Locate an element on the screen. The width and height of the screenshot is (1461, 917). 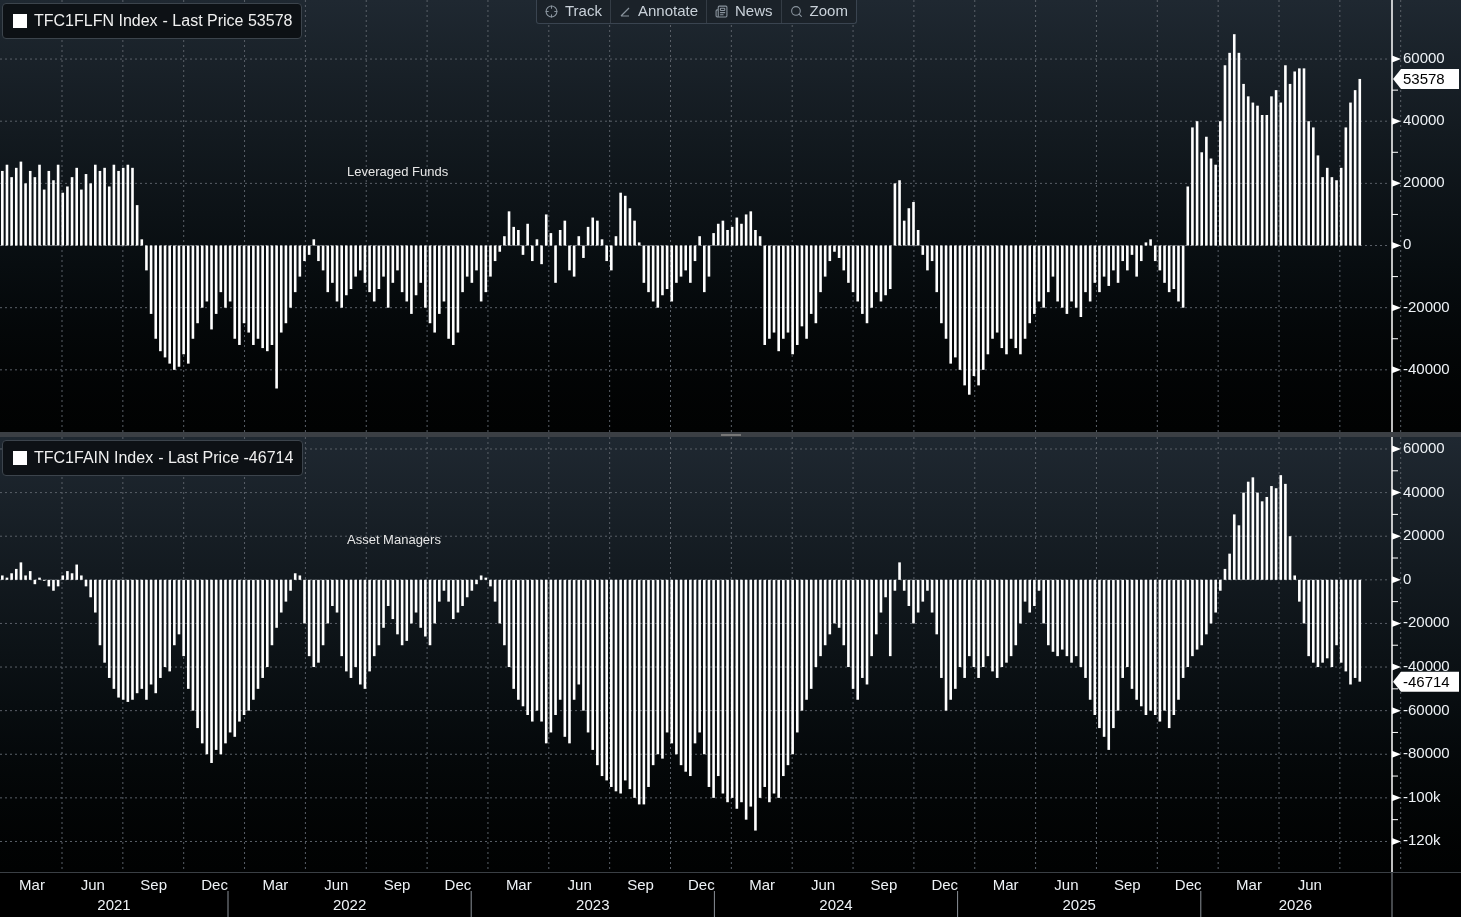
series-annotation: Leveraged Funds is located at coordinates (398, 172).